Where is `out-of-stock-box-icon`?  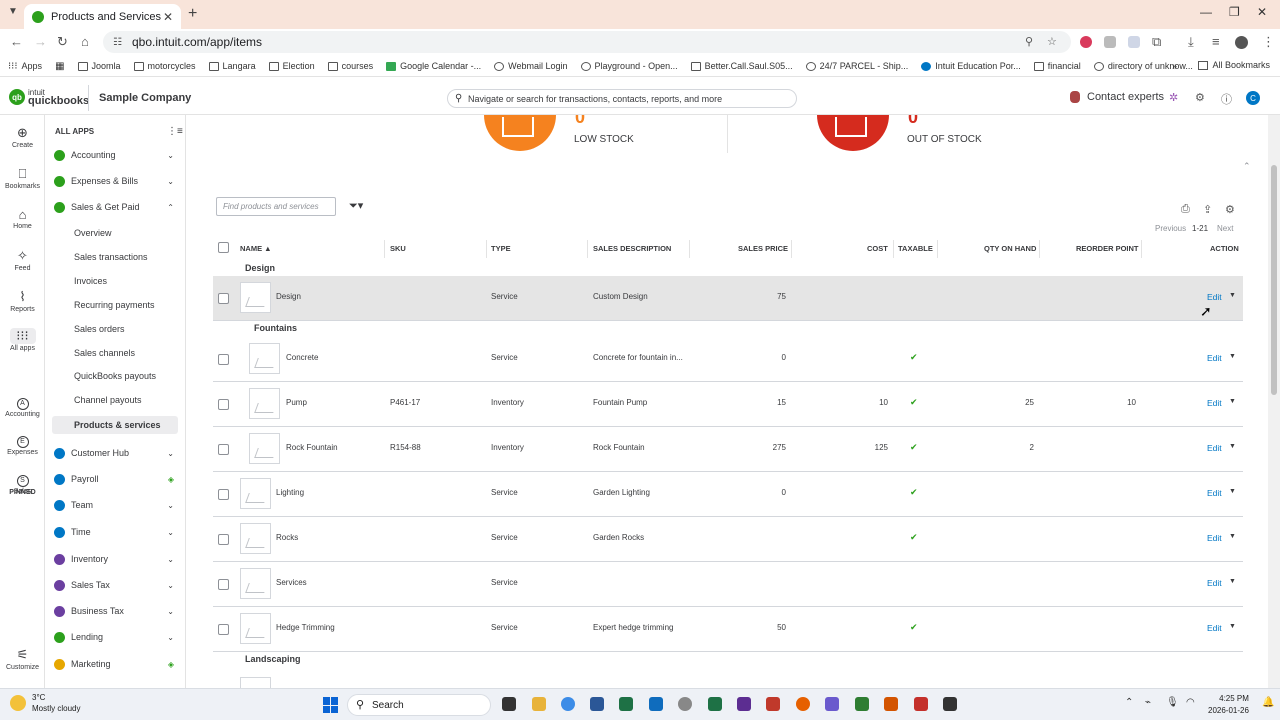
out-of-stock-box-icon is located at coordinates (853, 133).